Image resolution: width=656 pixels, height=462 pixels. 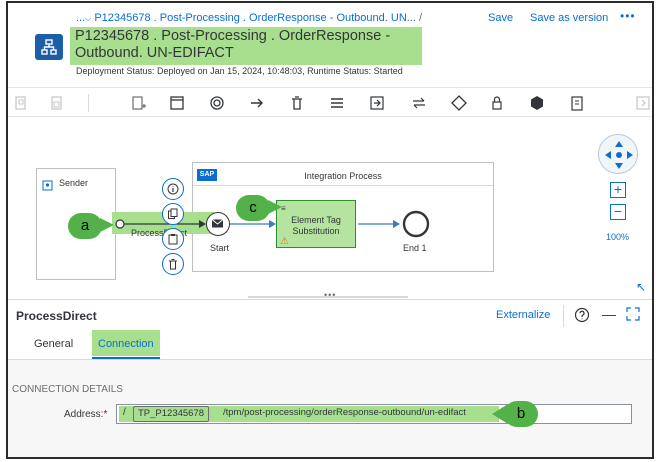 I want to click on delete-icon, so click(x=297, y=103).